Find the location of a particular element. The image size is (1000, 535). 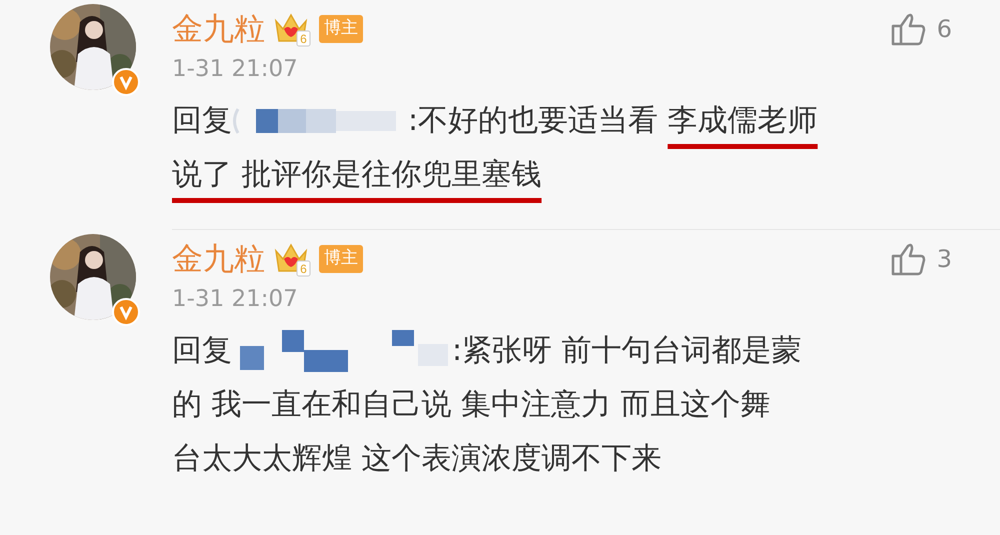

comment-text: :不好的也要适当看 is located at coordinates (534, 121).